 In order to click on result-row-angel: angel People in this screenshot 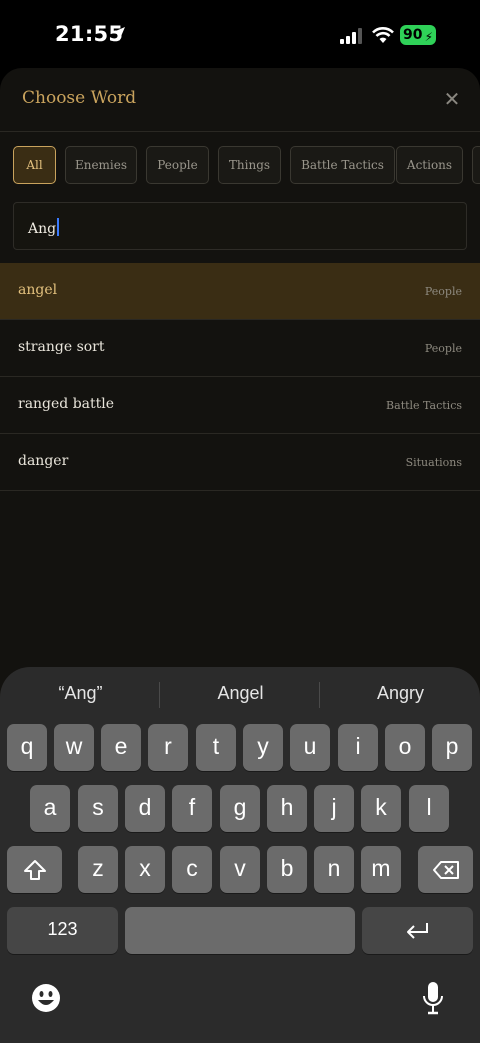, I will do `click(240, 291)`.